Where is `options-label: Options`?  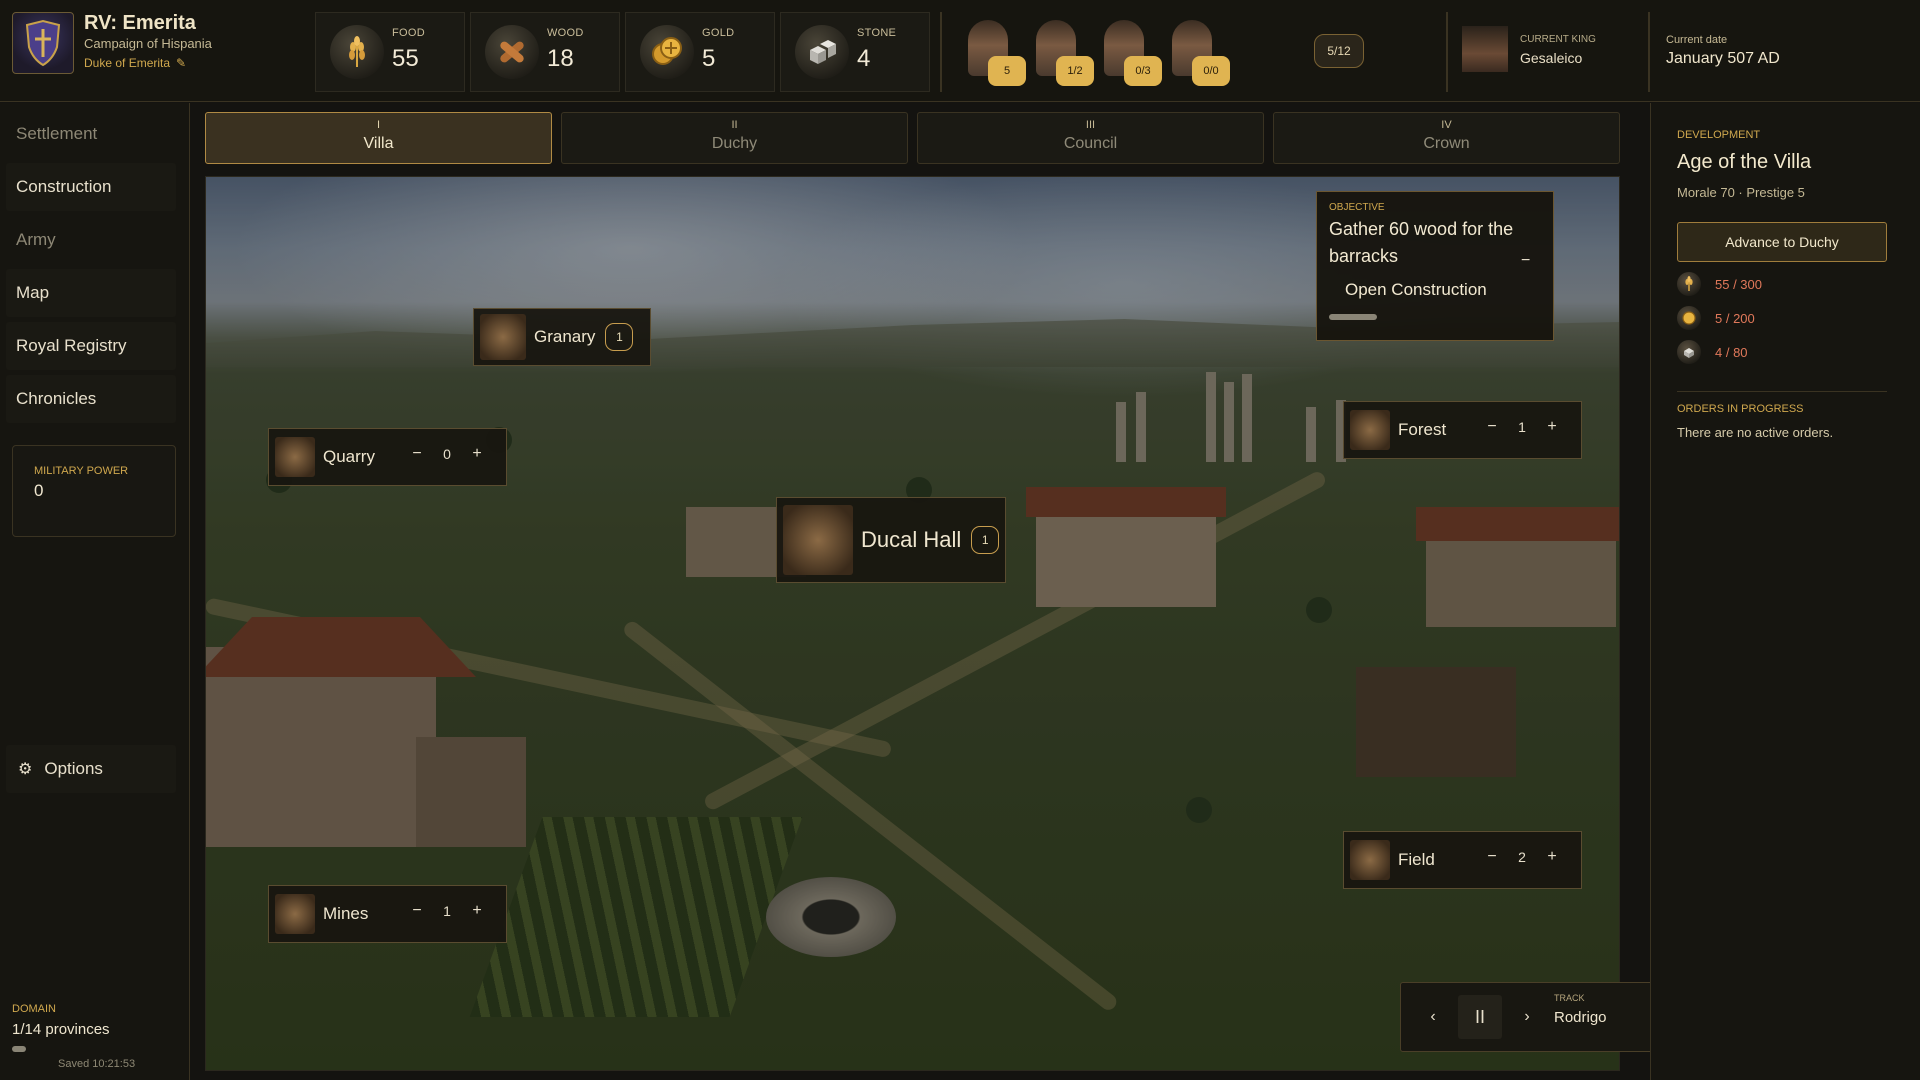 options-label: Options is located at coordinates (73, 768).